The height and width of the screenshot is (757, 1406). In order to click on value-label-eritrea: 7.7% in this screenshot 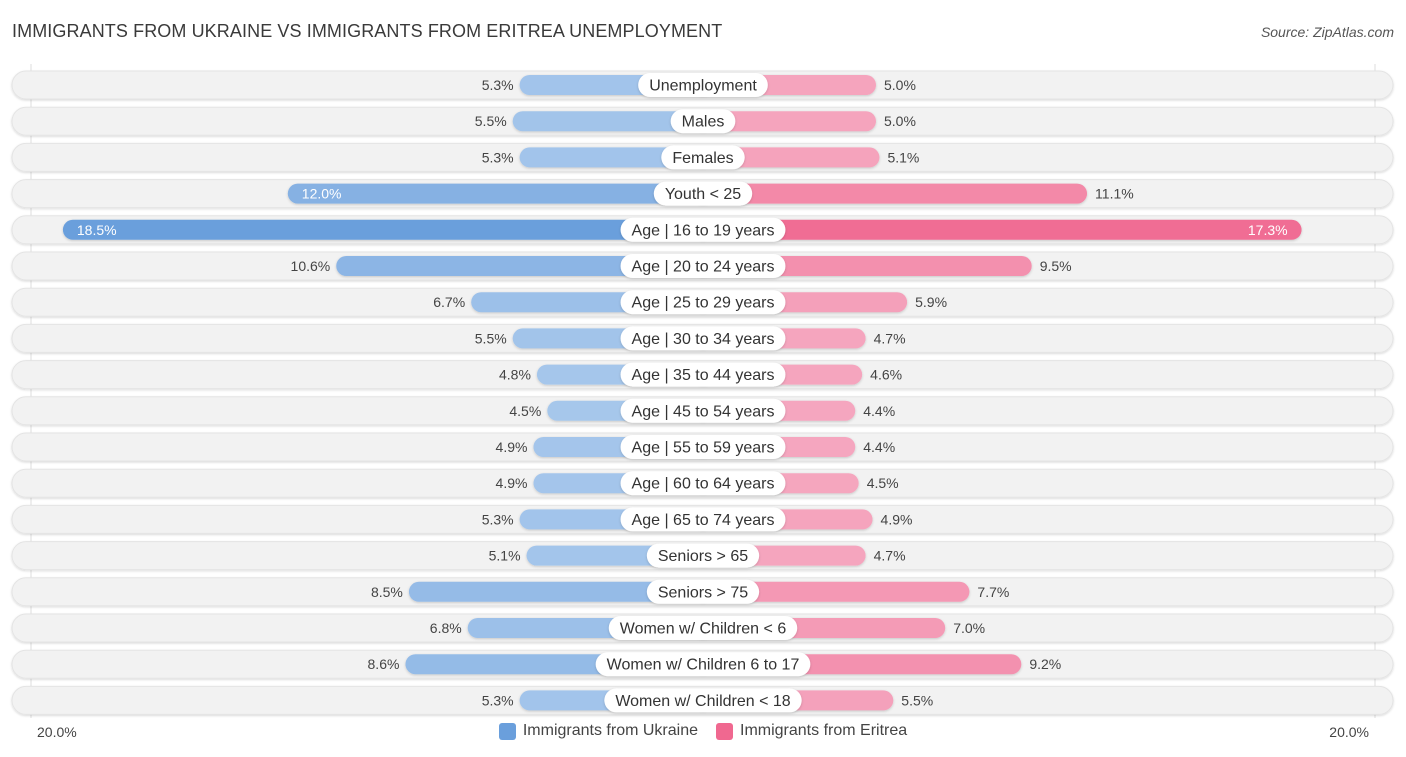, I will do `click(993, 592)`.